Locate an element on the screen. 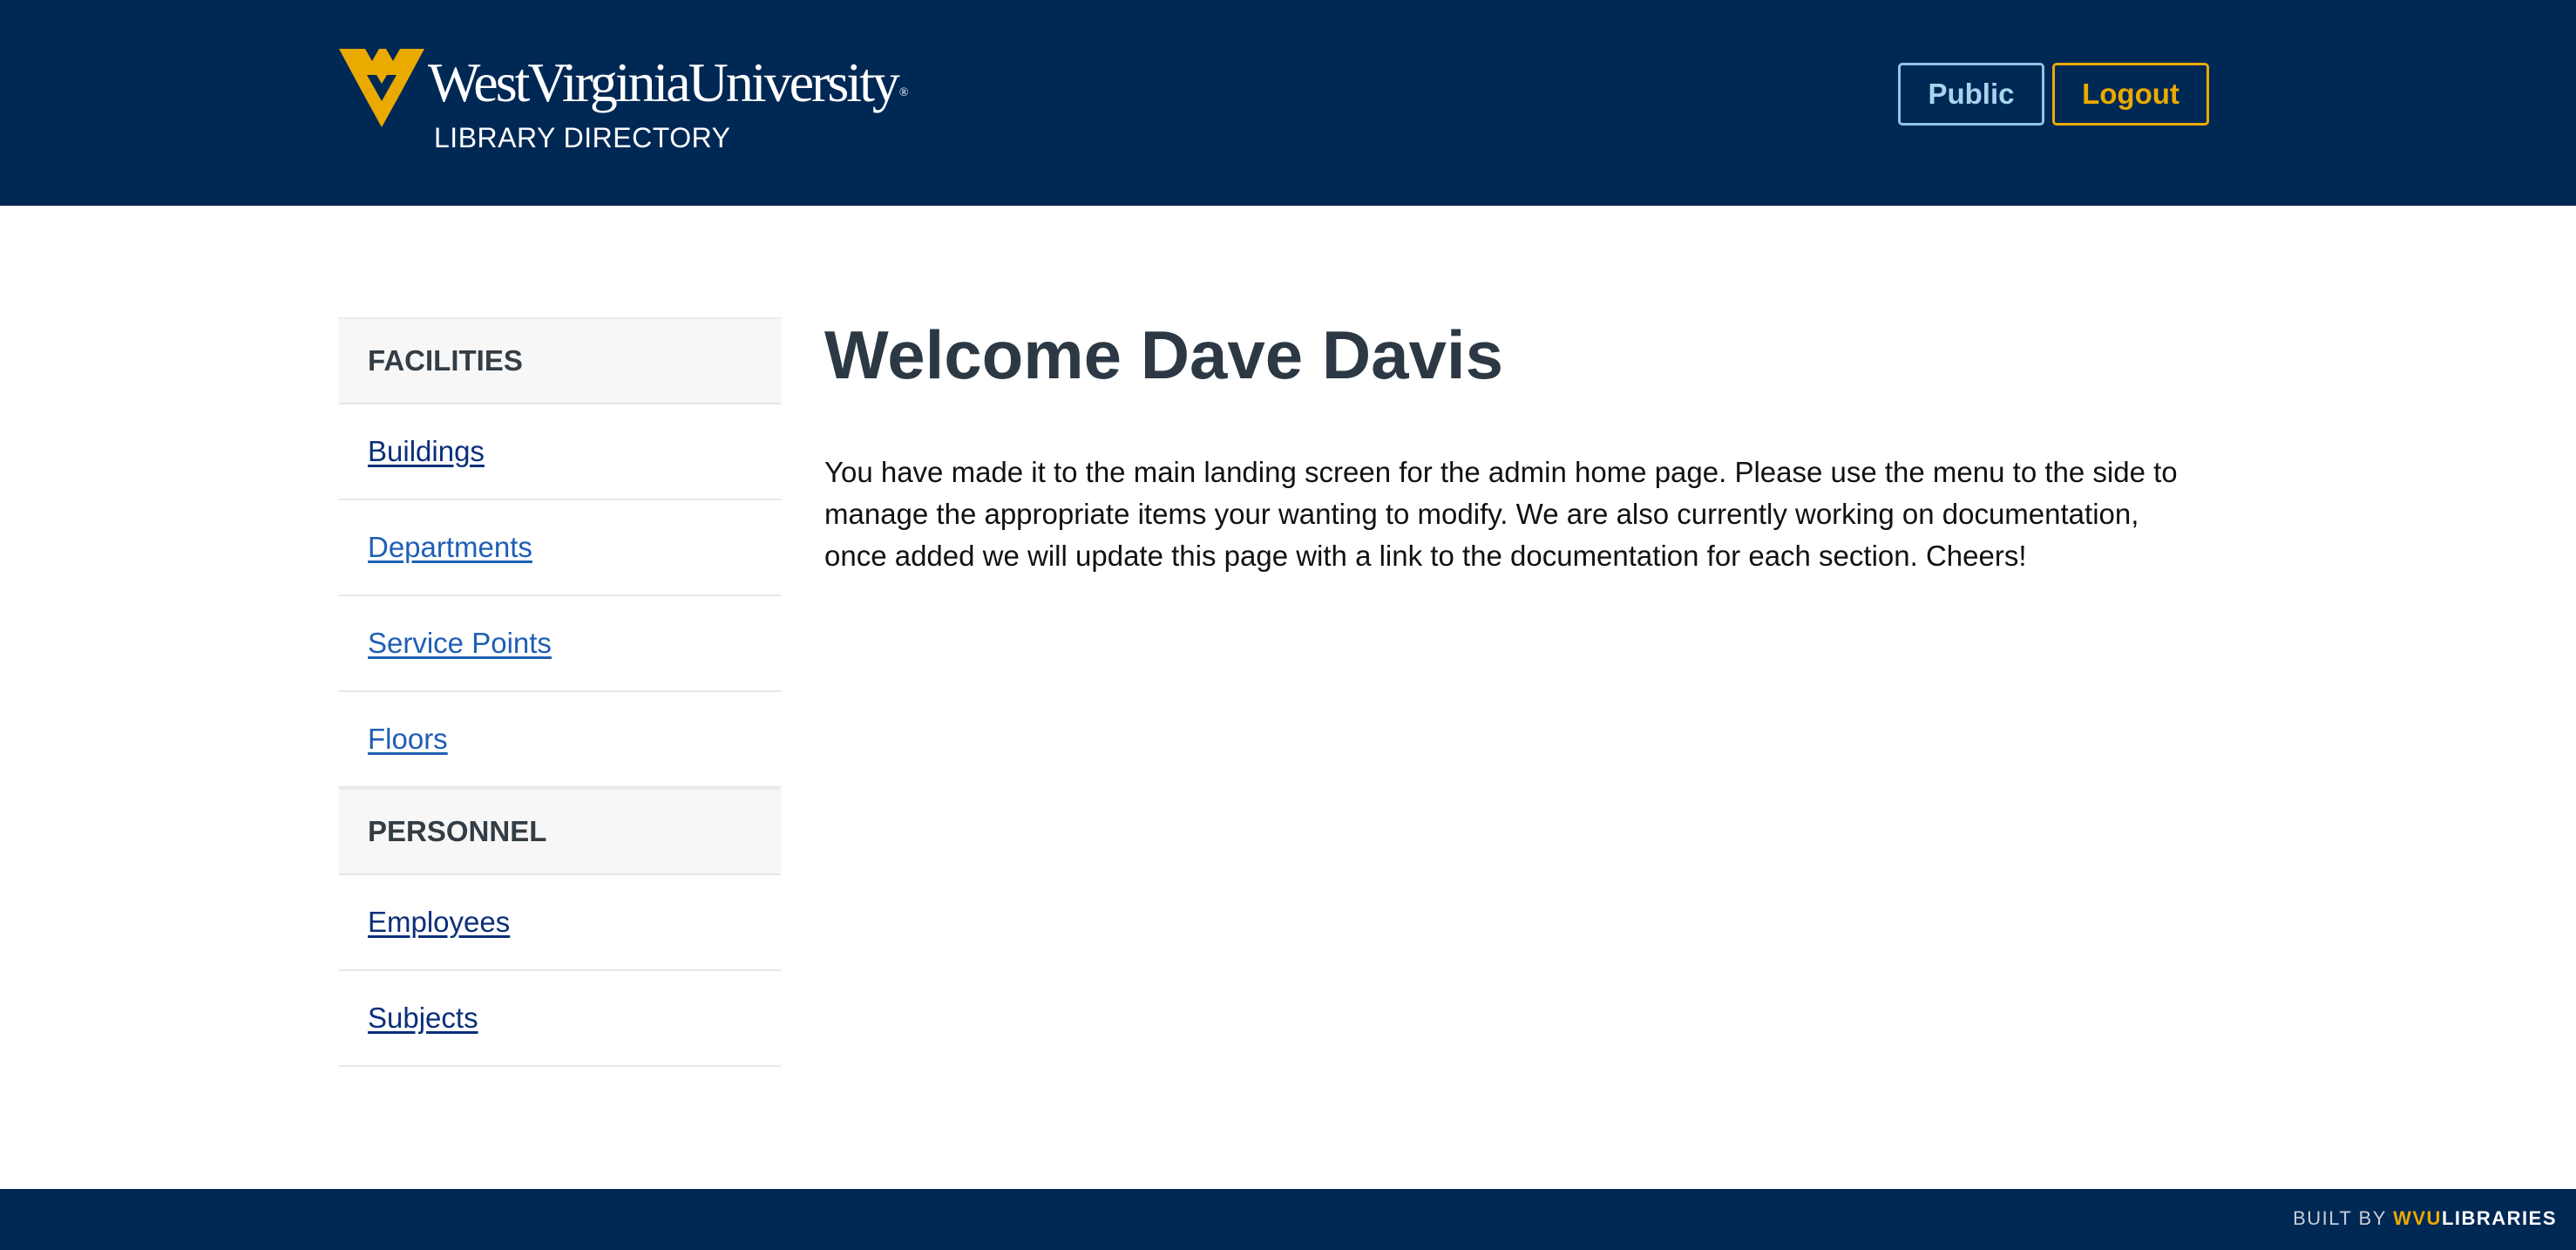  logout-button: Logout is located at coordinates (2131, 94).